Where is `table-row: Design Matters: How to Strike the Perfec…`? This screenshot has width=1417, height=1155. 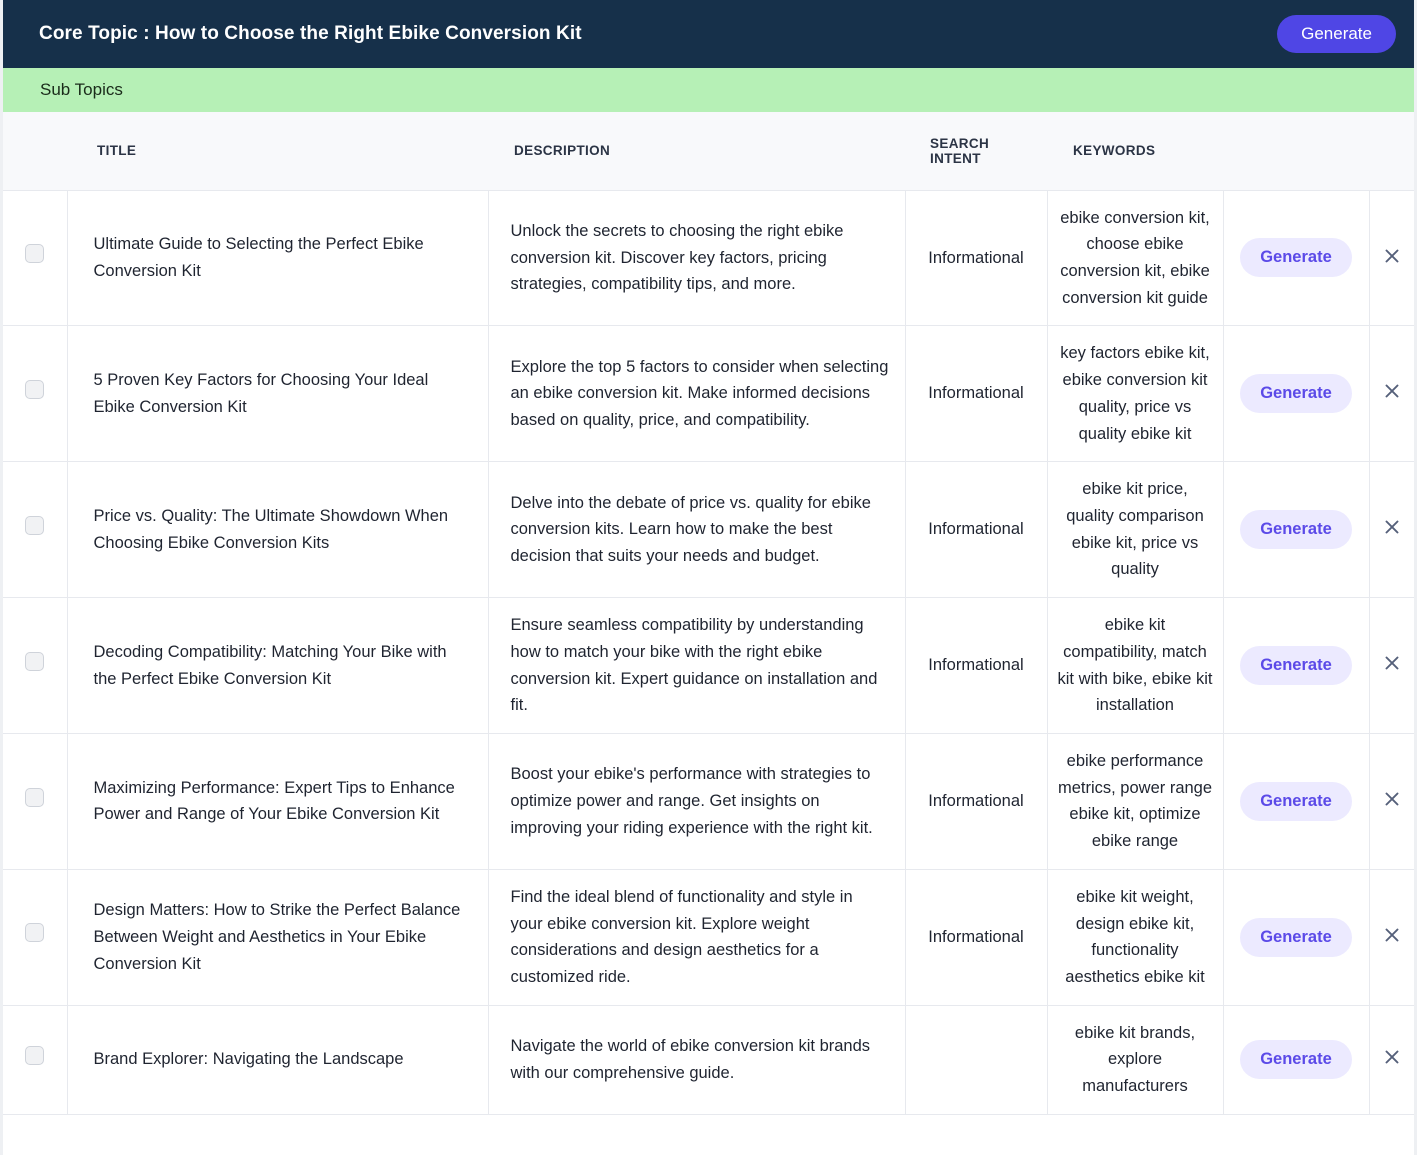
table-row: Design Matters: How to Strike the Perfec… is located at coordinates (708, 937).